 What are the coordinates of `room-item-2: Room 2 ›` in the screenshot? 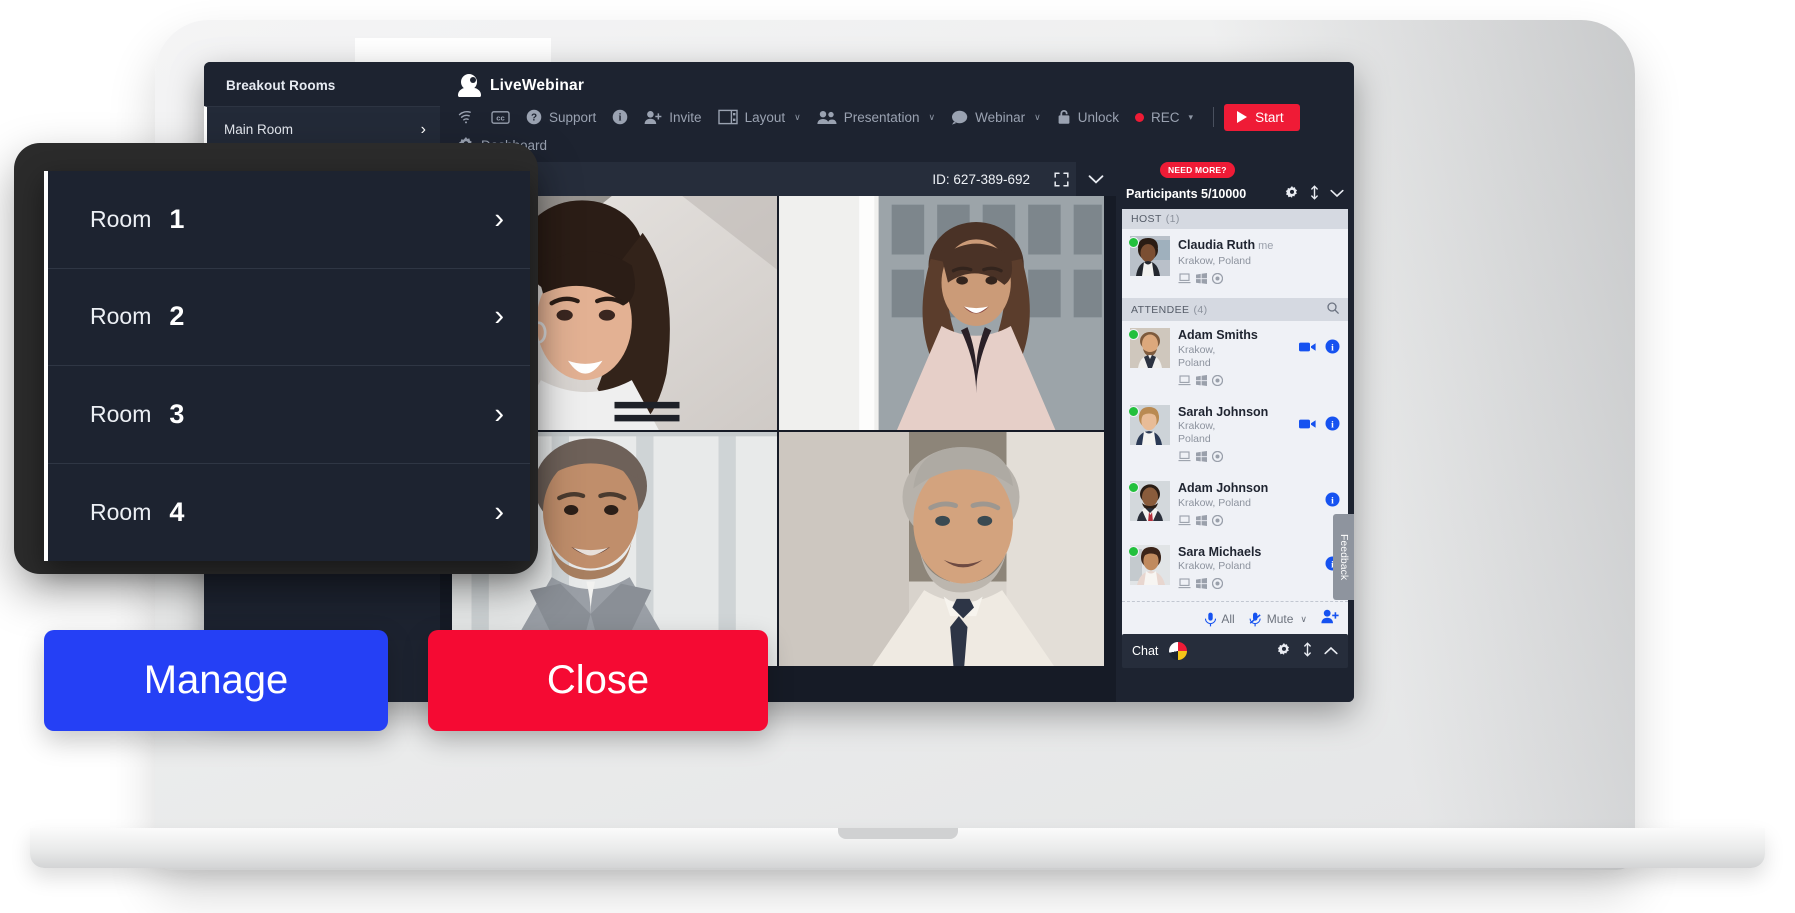 It's located at (289, 317).